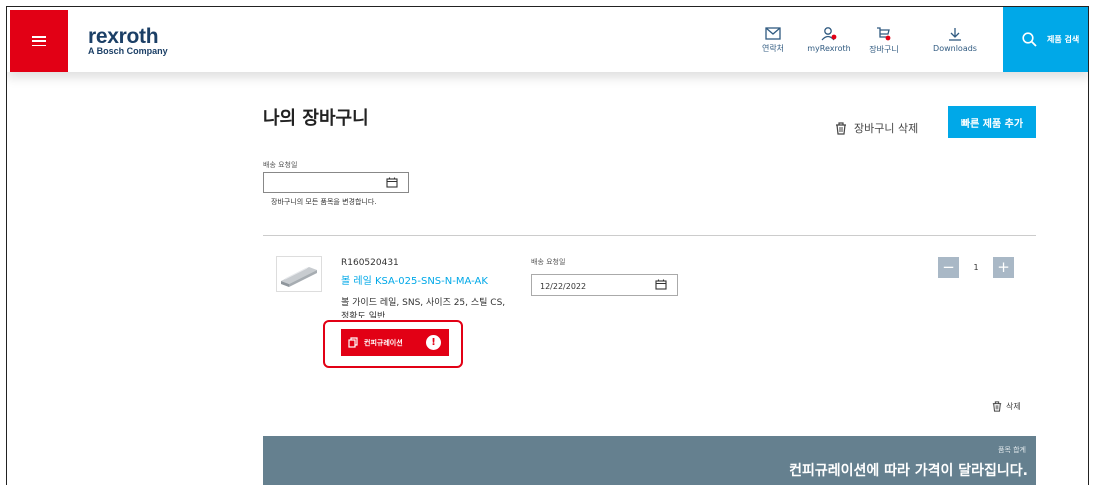 The height and width of the screenshot is (485, 1095). I want to click on configuration-label: 컨피규레이션, so click(383, 342).